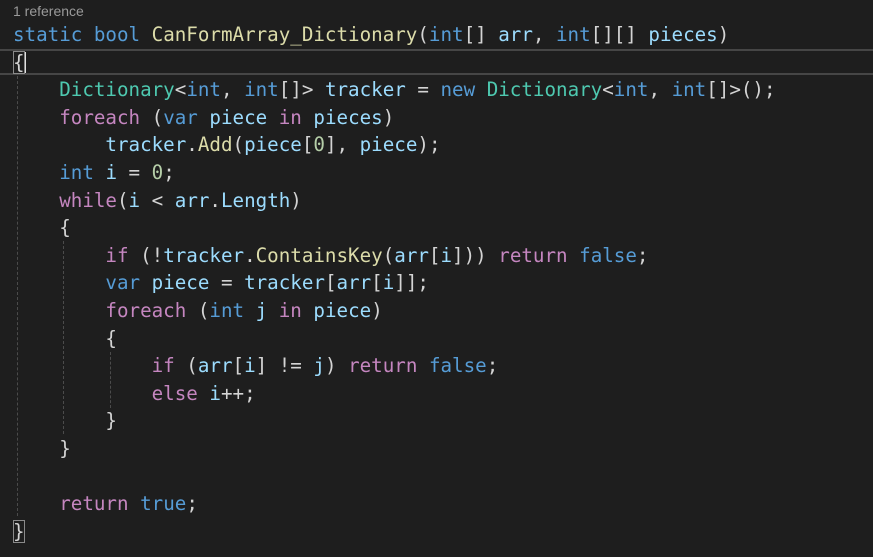 Image resolution: width=873 pixels, height=557 pixels. I want to click on code-token: ] !=, so click(284, 366).